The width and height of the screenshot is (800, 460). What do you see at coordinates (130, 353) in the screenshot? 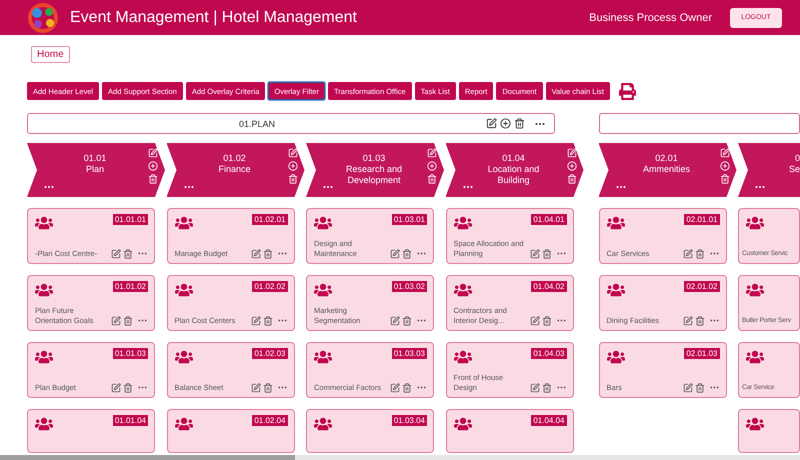
I see `activity-code: 01.01.03` at bounding box center [130, 353].